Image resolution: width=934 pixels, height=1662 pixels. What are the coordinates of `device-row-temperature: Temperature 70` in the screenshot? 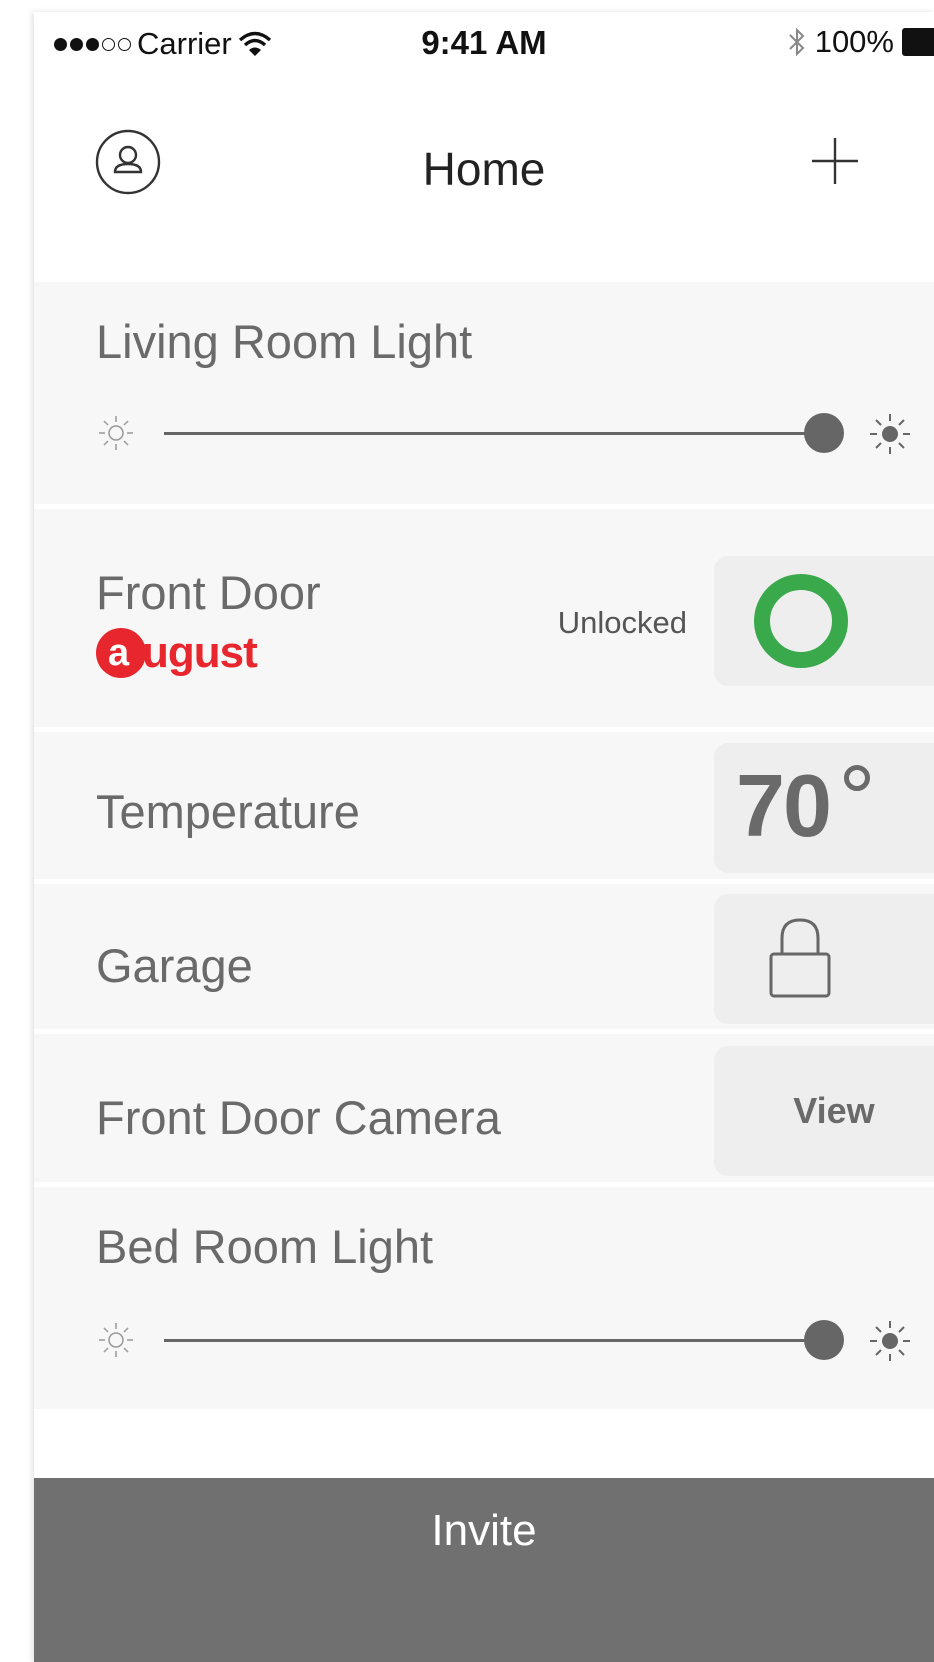 It's located at (484, 805).